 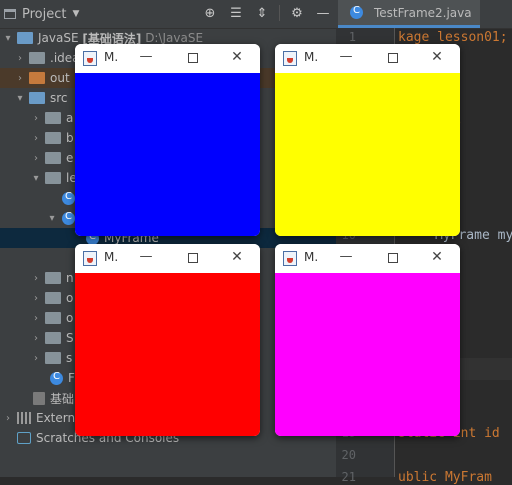 I want to click on file-icon, so click(x=39, y=398).